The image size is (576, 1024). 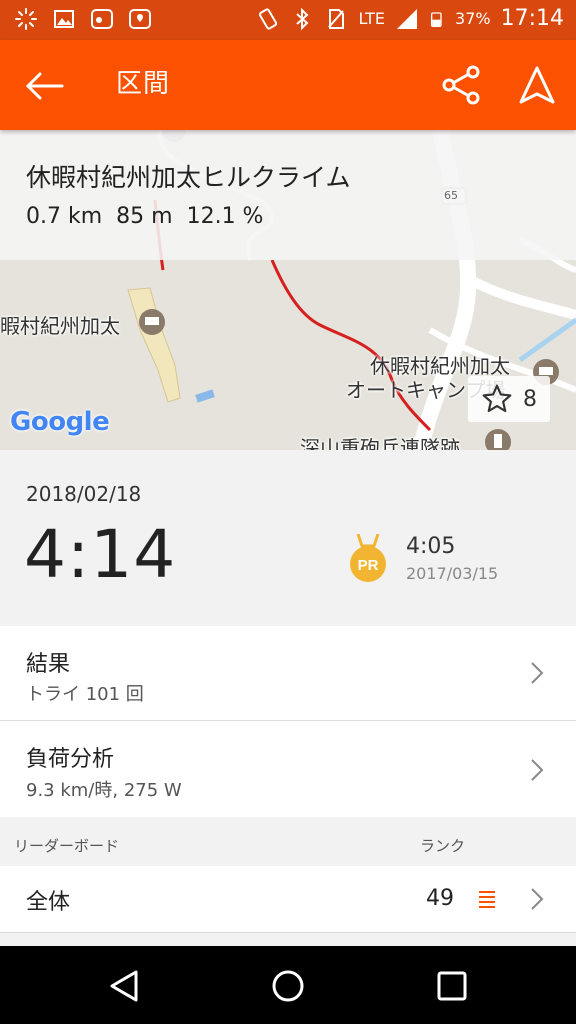 What do you see at coordinates (497, 398) in the screenshot?
I see `star-icon` at bounding box center [497, 398].